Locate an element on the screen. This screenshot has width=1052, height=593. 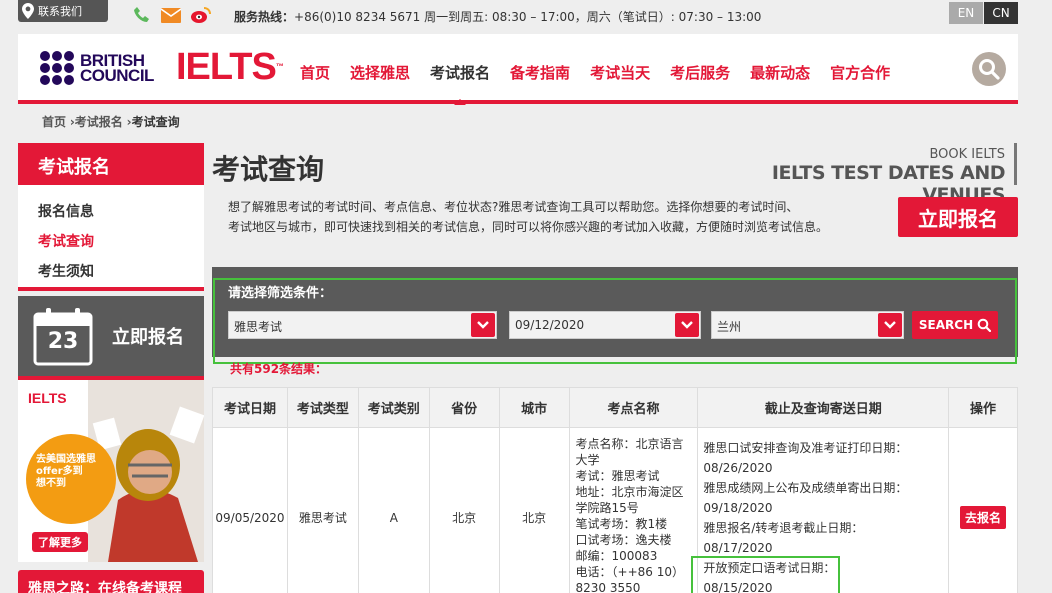
column-header: 城市 is located at coordinates (534, 407).